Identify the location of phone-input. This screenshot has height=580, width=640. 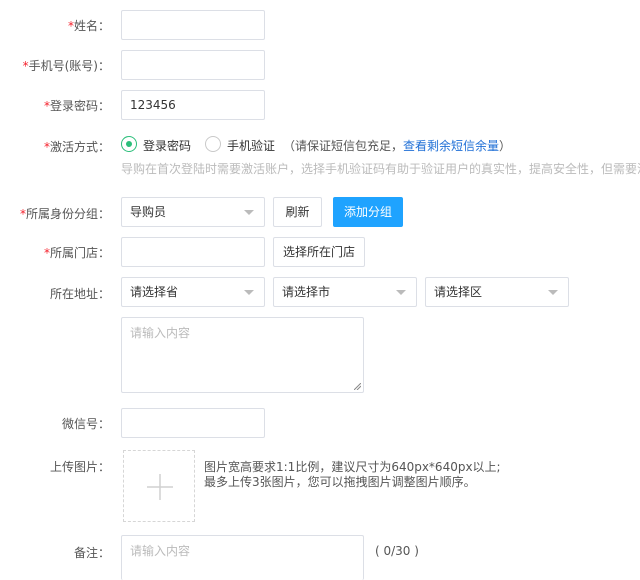
(193, 65).